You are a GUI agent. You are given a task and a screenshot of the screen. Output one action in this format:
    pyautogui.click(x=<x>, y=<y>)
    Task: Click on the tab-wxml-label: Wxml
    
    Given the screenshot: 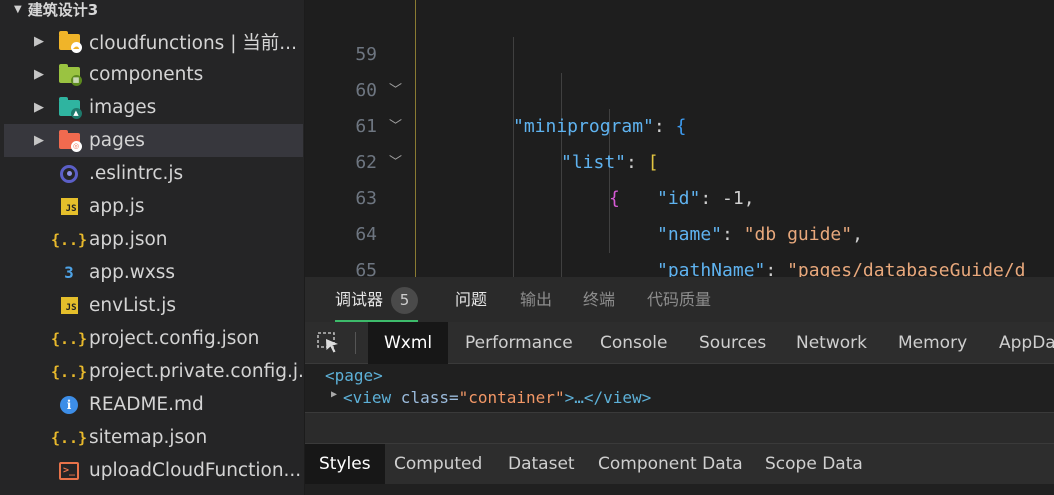 What is the action you would take?
    pyautogui.click(x=408, y=343)
    